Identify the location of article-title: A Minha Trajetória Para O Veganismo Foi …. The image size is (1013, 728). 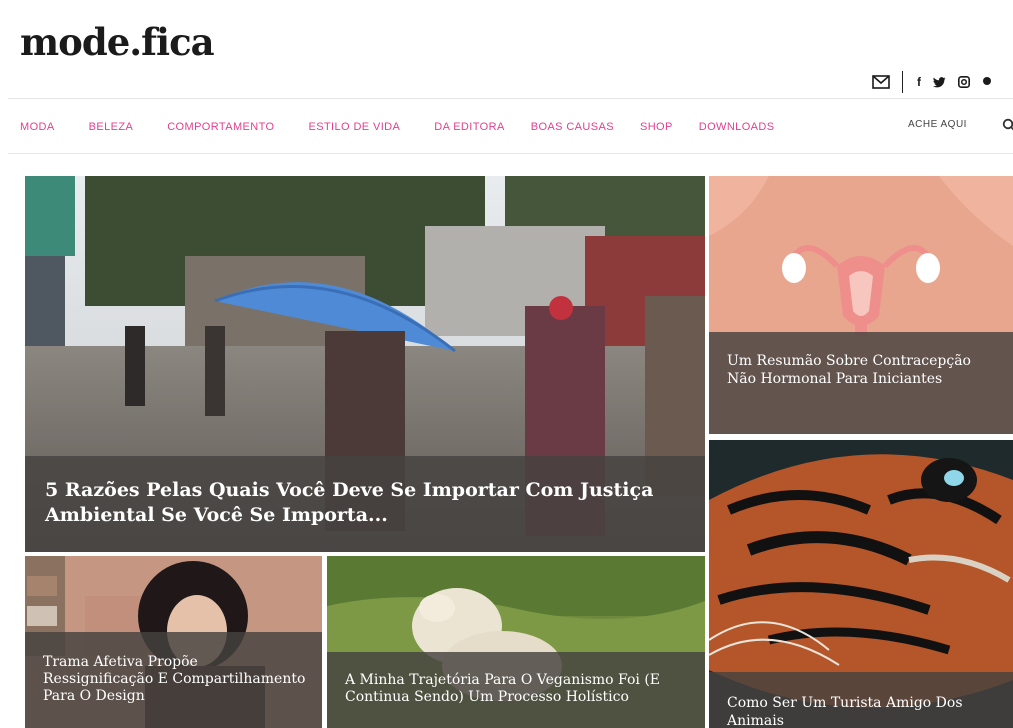
(519, 689).